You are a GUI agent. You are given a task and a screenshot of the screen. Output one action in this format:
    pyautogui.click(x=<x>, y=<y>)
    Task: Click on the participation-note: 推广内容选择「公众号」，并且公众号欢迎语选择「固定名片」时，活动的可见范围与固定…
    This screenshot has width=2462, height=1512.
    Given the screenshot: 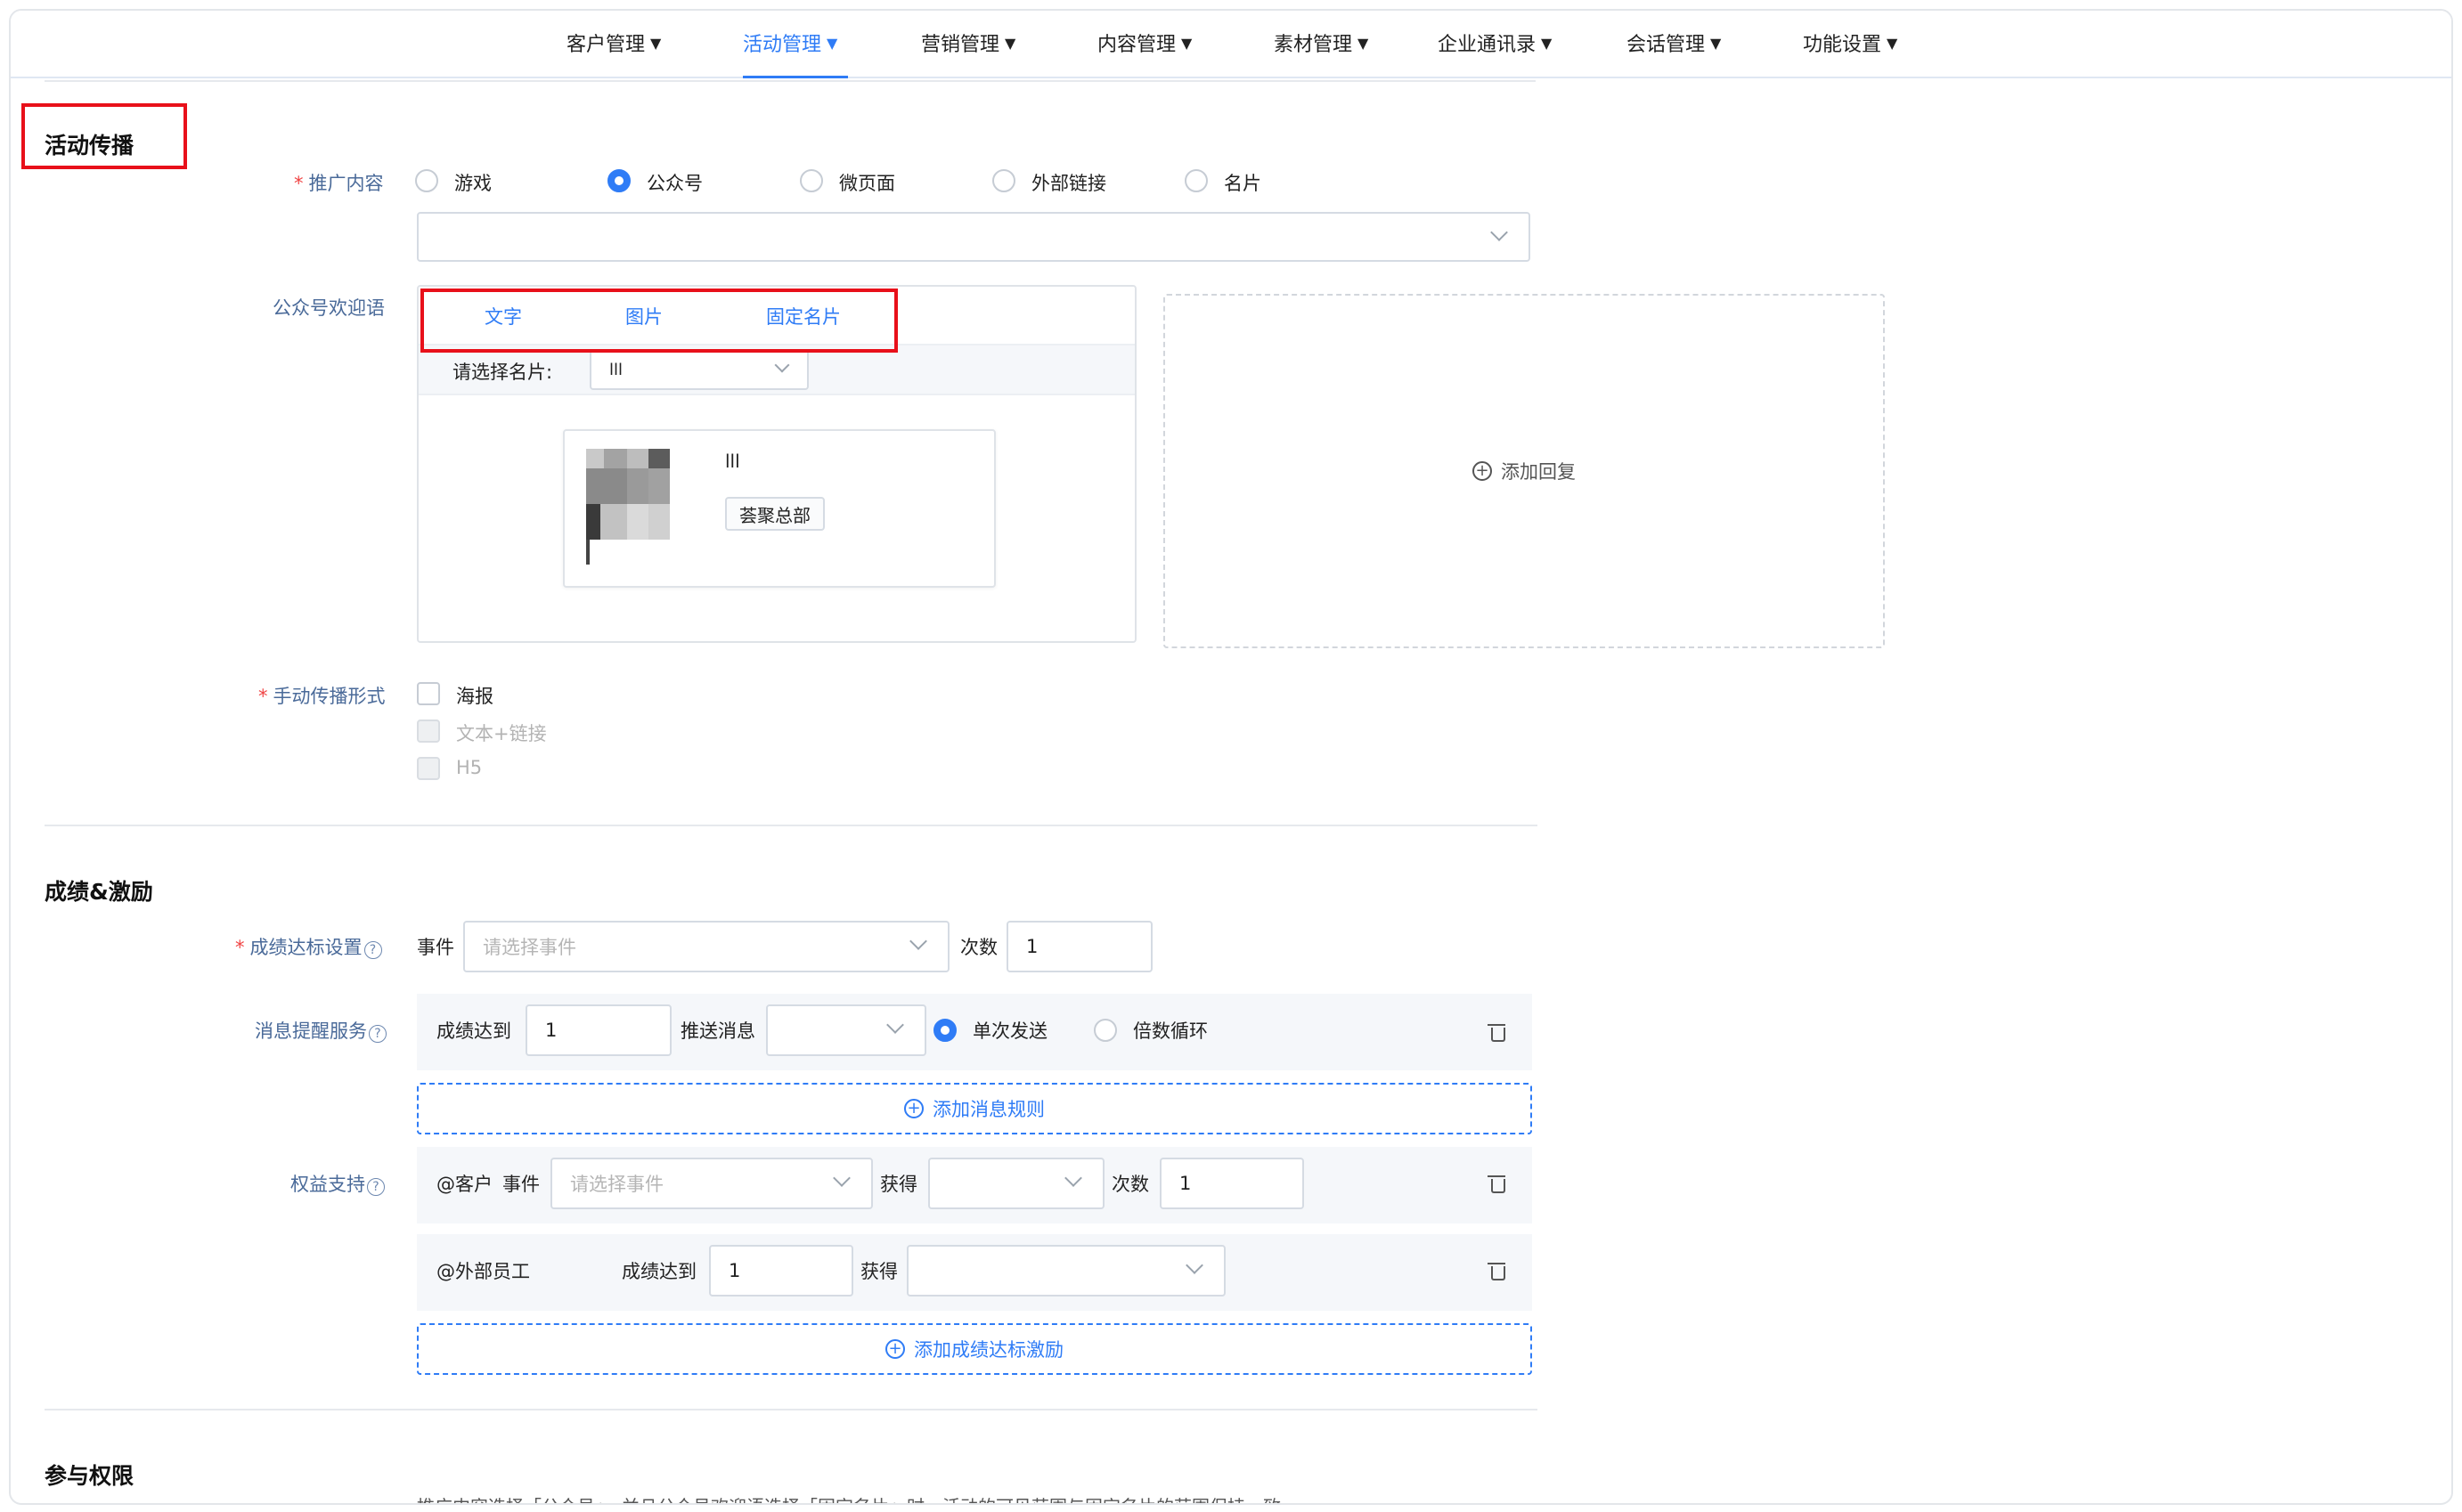 What is the action you would take?
    pyautogui.click(x=849, y=1497)
    